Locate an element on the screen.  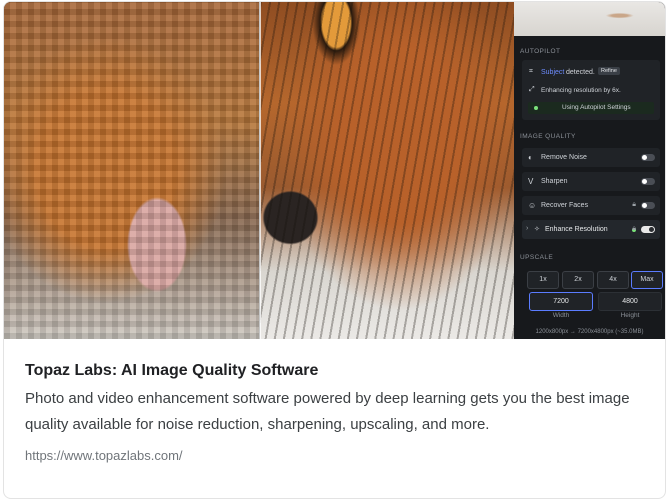
upscale-4x-button: 4x is located at coordinates (613, 280).